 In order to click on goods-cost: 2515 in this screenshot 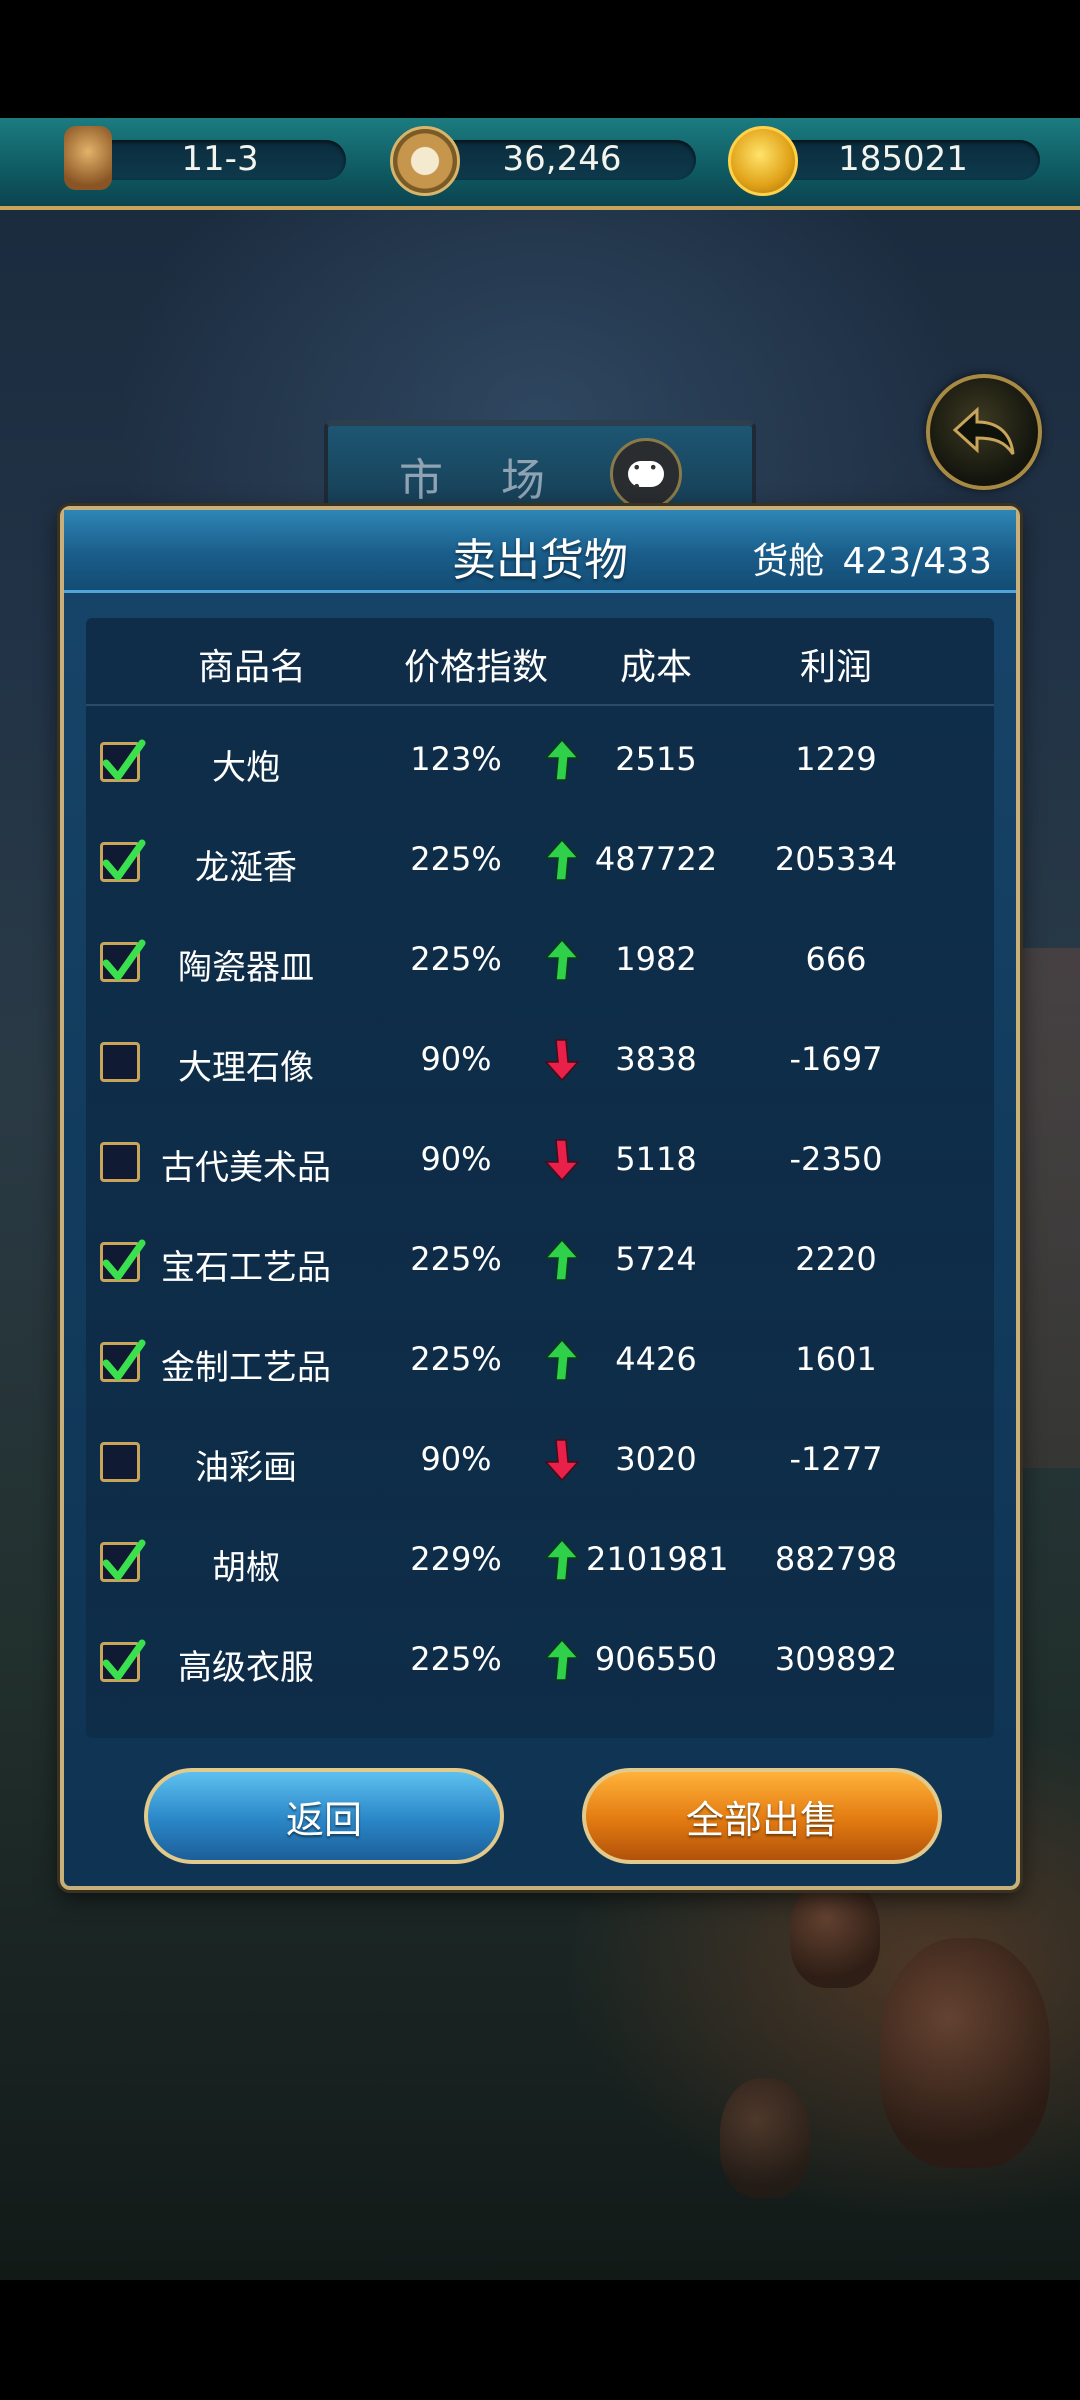, I will do `click(656, 759)`.